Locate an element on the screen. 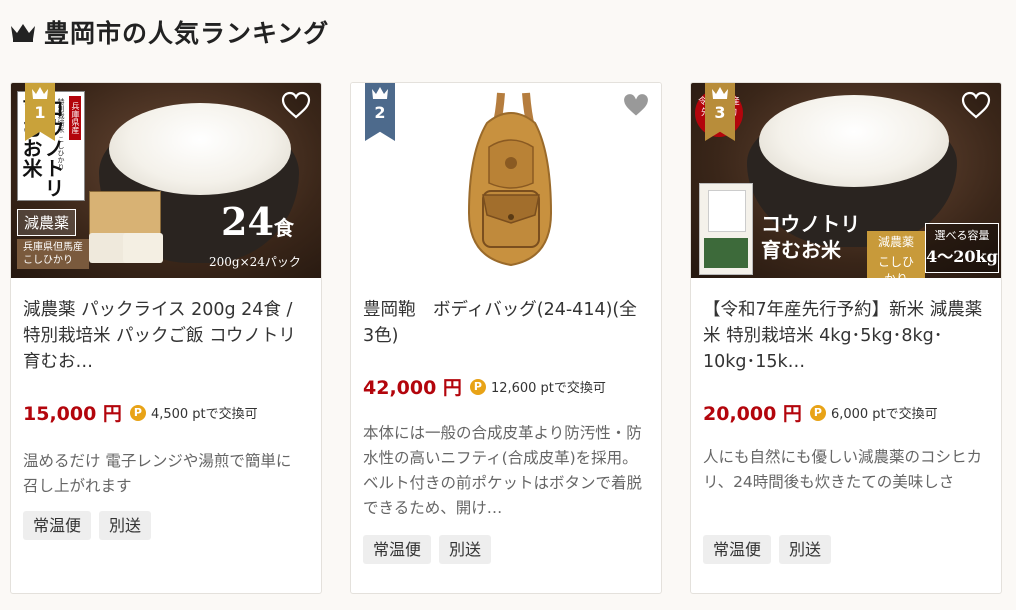 The width and height of the screenshot is (1016, 610). bag-image is located at coordinates (510, 179).